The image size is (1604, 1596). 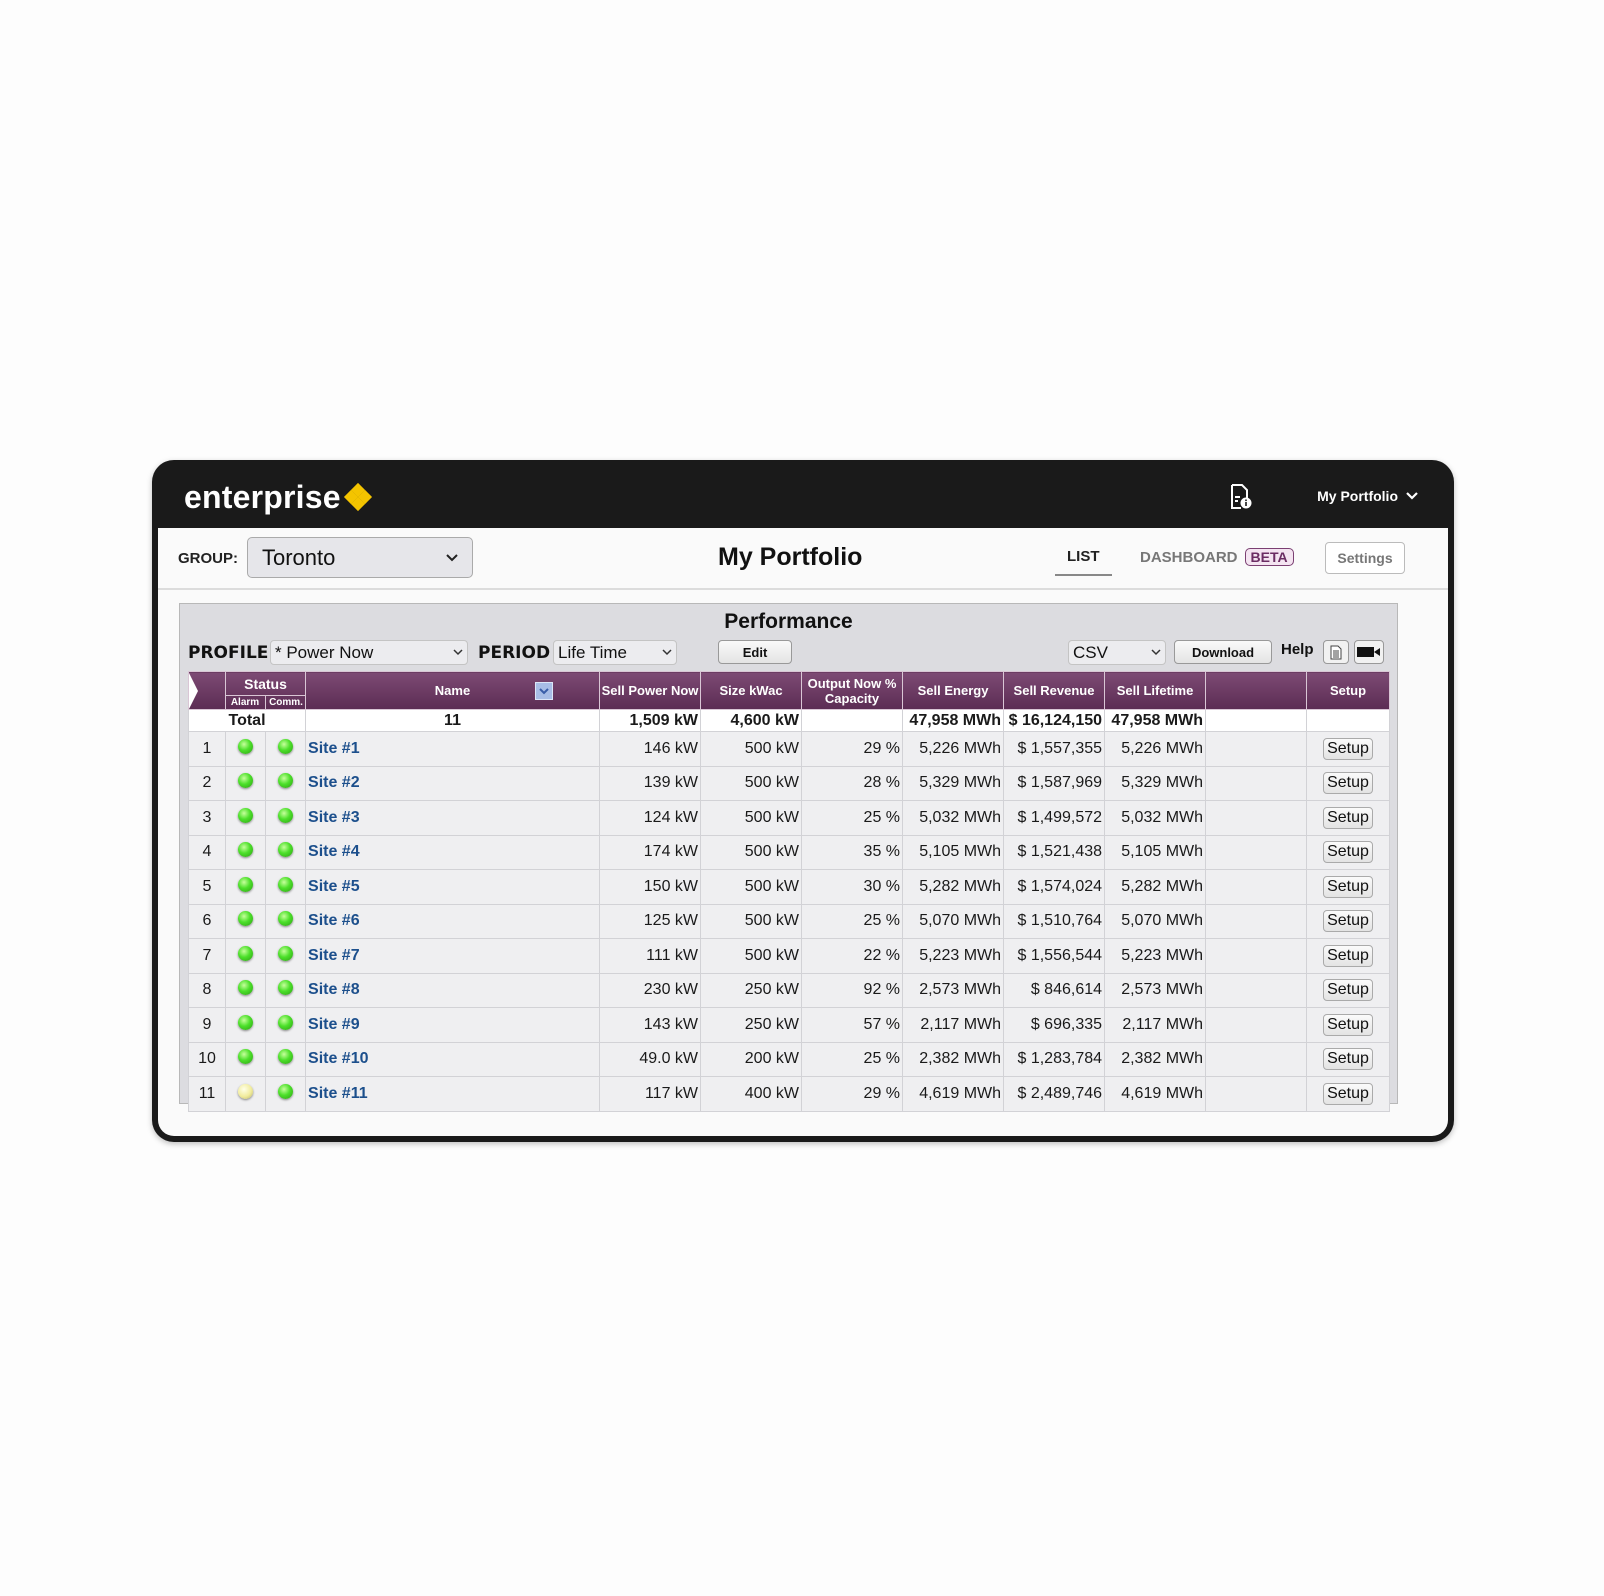 I want to click on output-capacity-header: Output Now % Capacity, so click(x=852, y=690).